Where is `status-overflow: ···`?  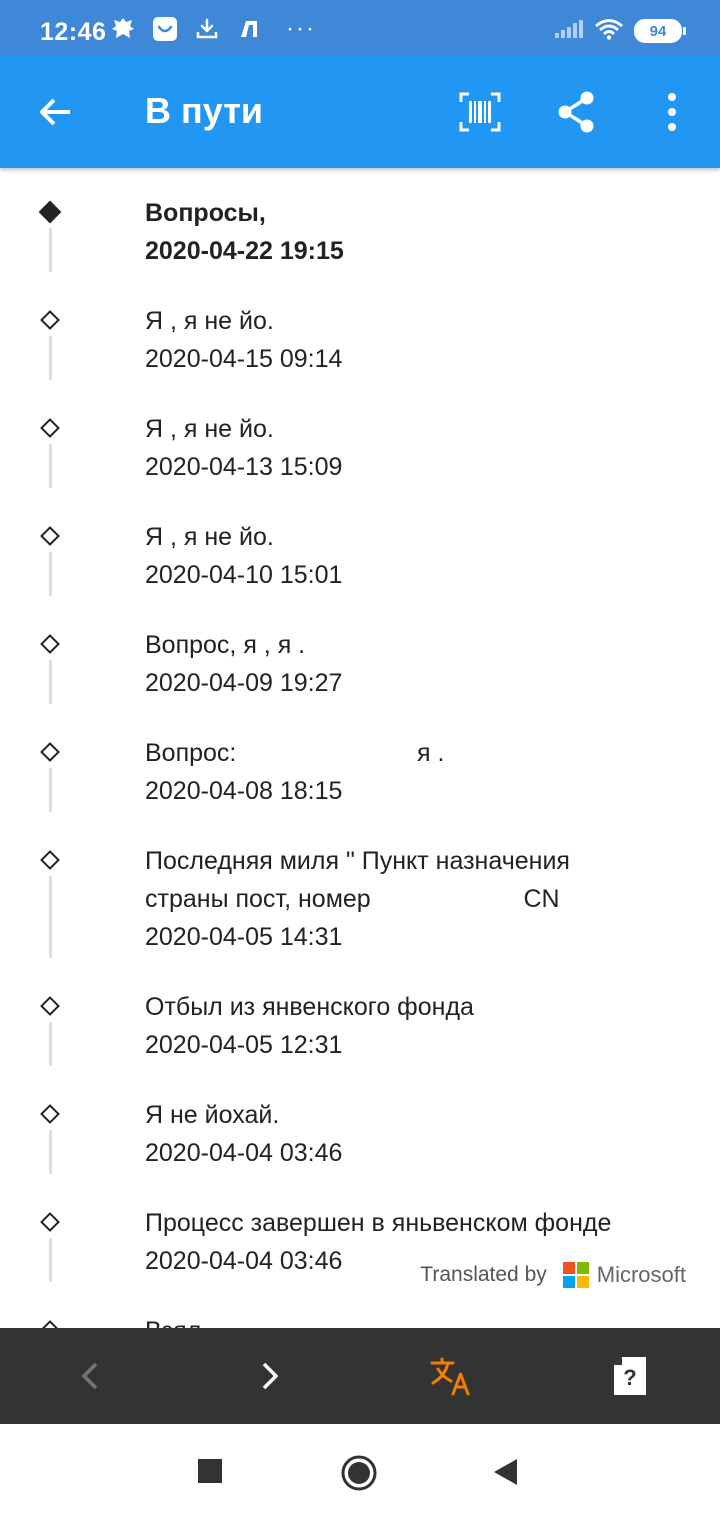
status-overflow: ··· is located at coordinates (301, 28).